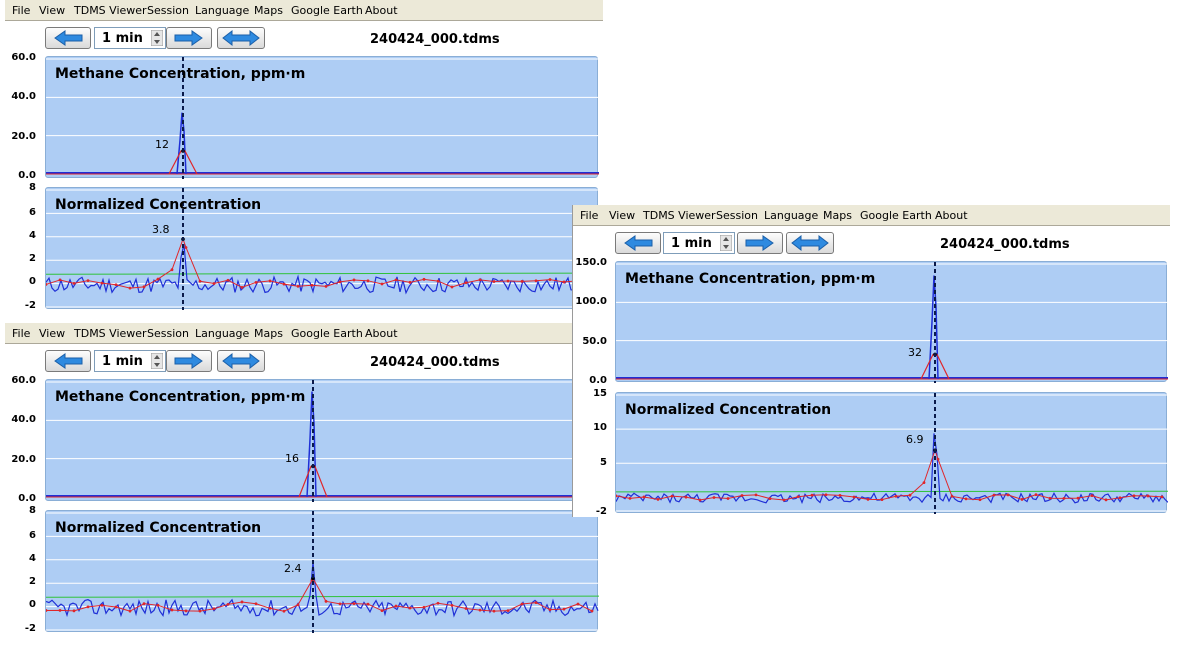 This screenshot has height=671, width=1177. I want to click on y-tick: 60.0, so click(23, 57).